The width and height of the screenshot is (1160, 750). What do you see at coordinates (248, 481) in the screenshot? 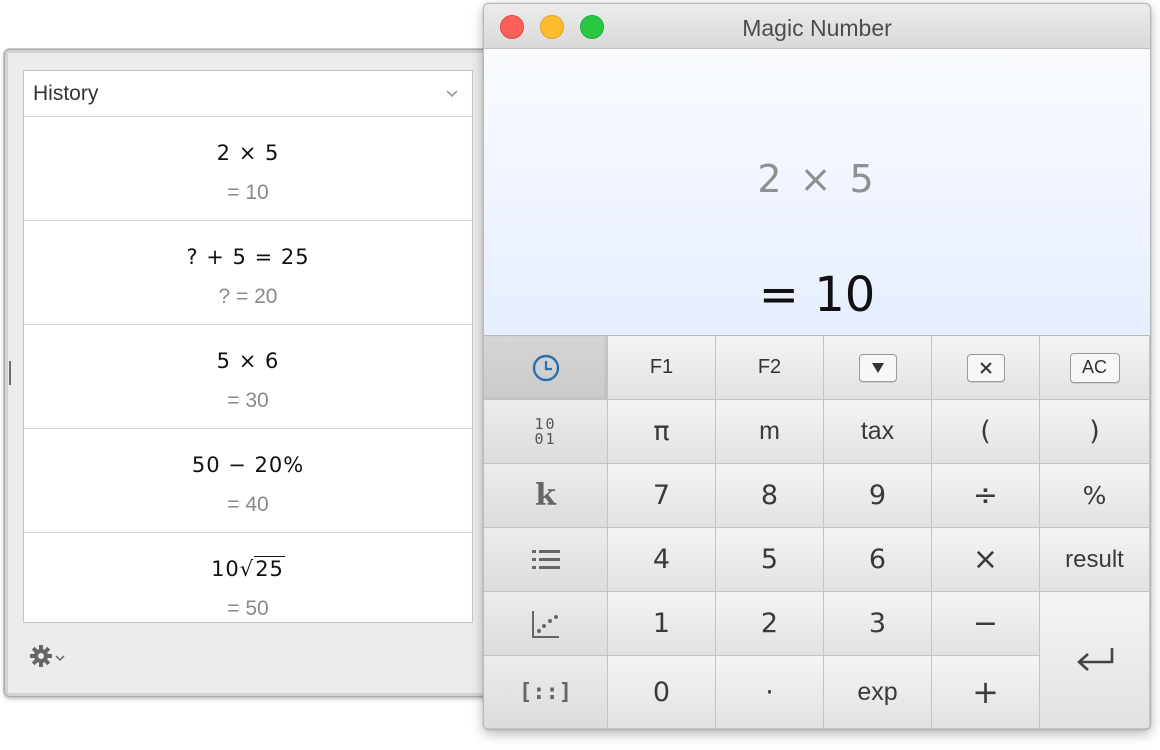
I see `history-entry: 50 − 20% = 40` at bounding box center [248, 481].